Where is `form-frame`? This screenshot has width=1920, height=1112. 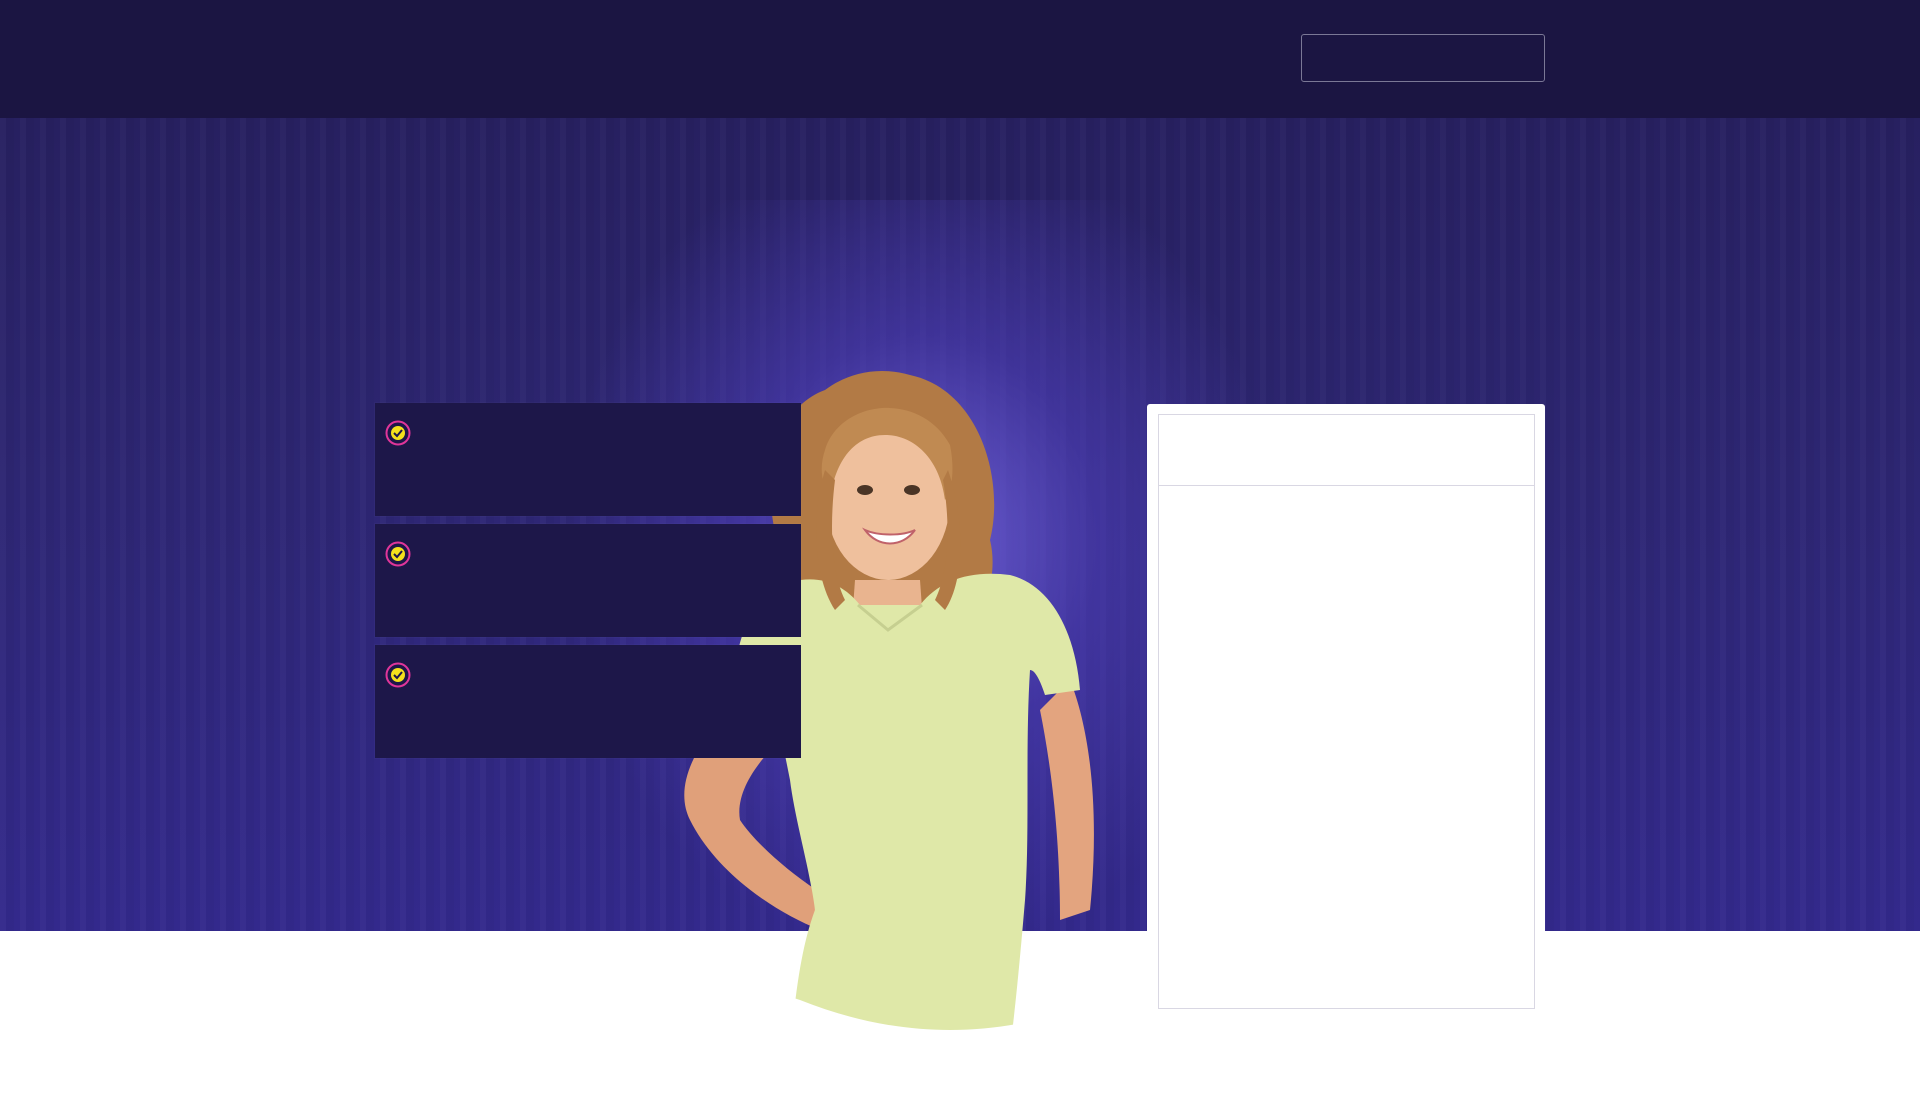
form-frame is located at coordinates (1346, 711).